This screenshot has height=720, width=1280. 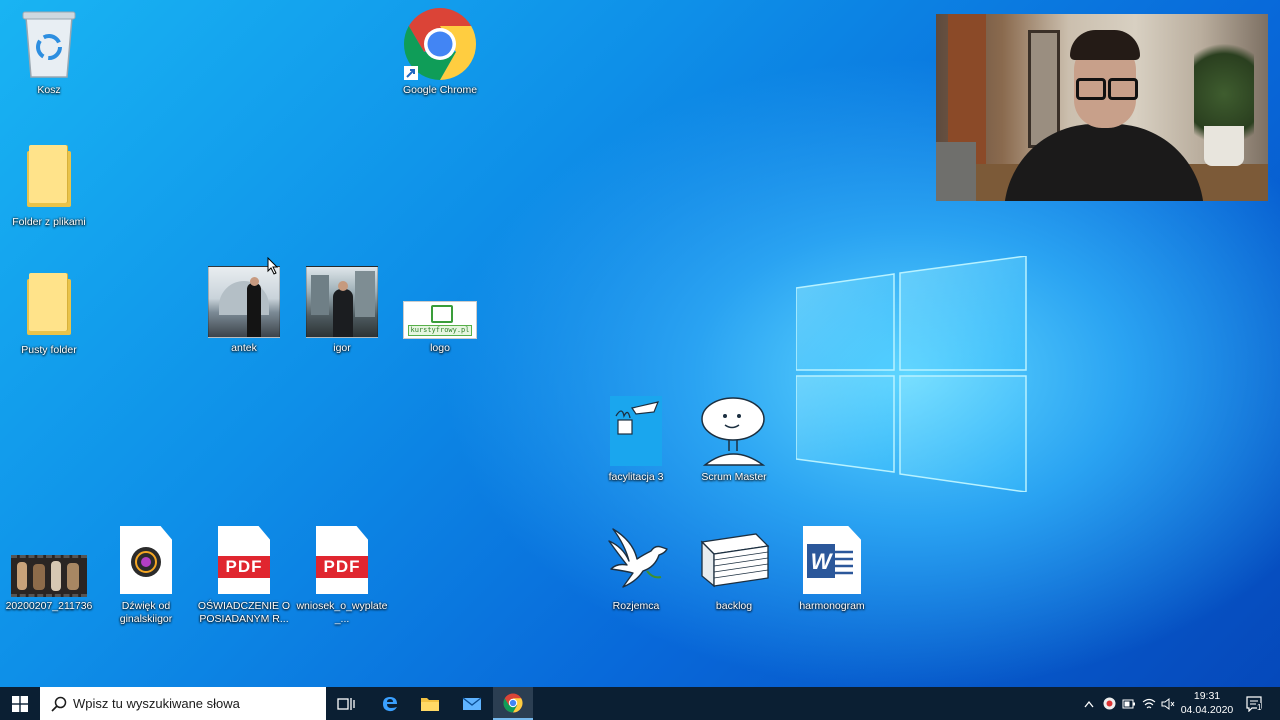 What do you see at coordinates (49, 576) in the screenshot?
I see `video-thumbnail` at bounding box center [49, 576].